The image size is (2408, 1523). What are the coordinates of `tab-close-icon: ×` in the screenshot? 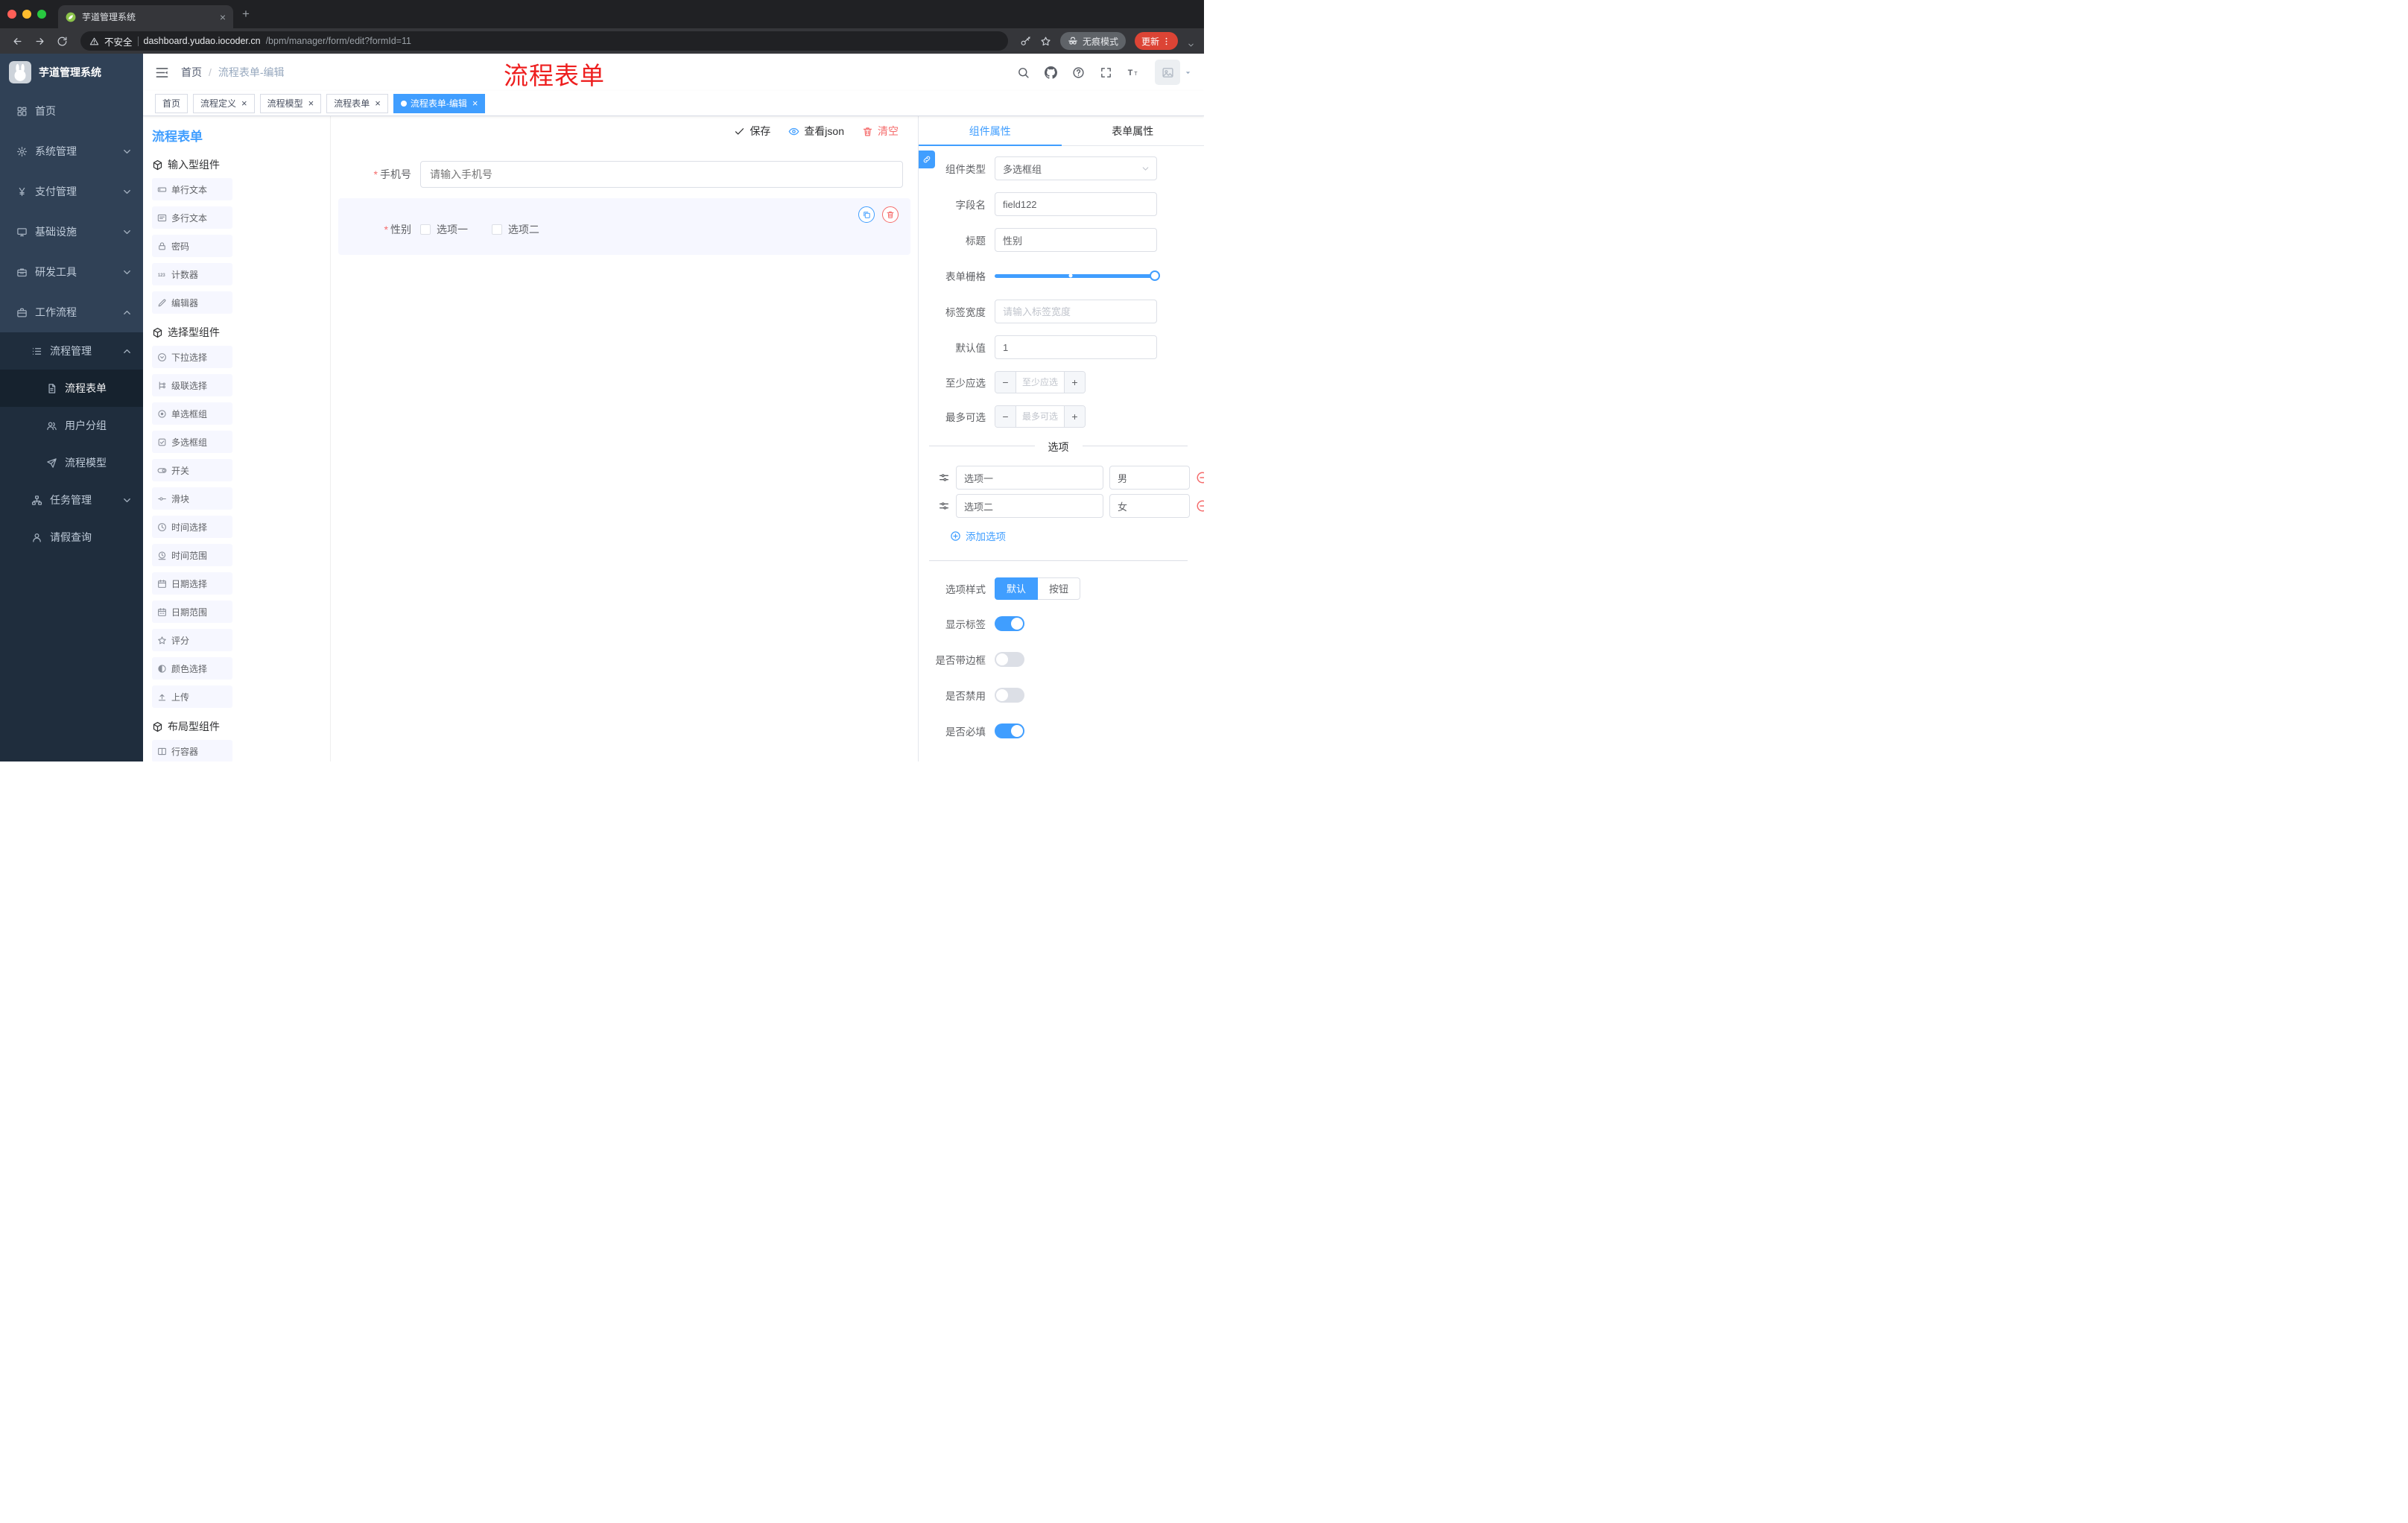 It's located at (223, 17).